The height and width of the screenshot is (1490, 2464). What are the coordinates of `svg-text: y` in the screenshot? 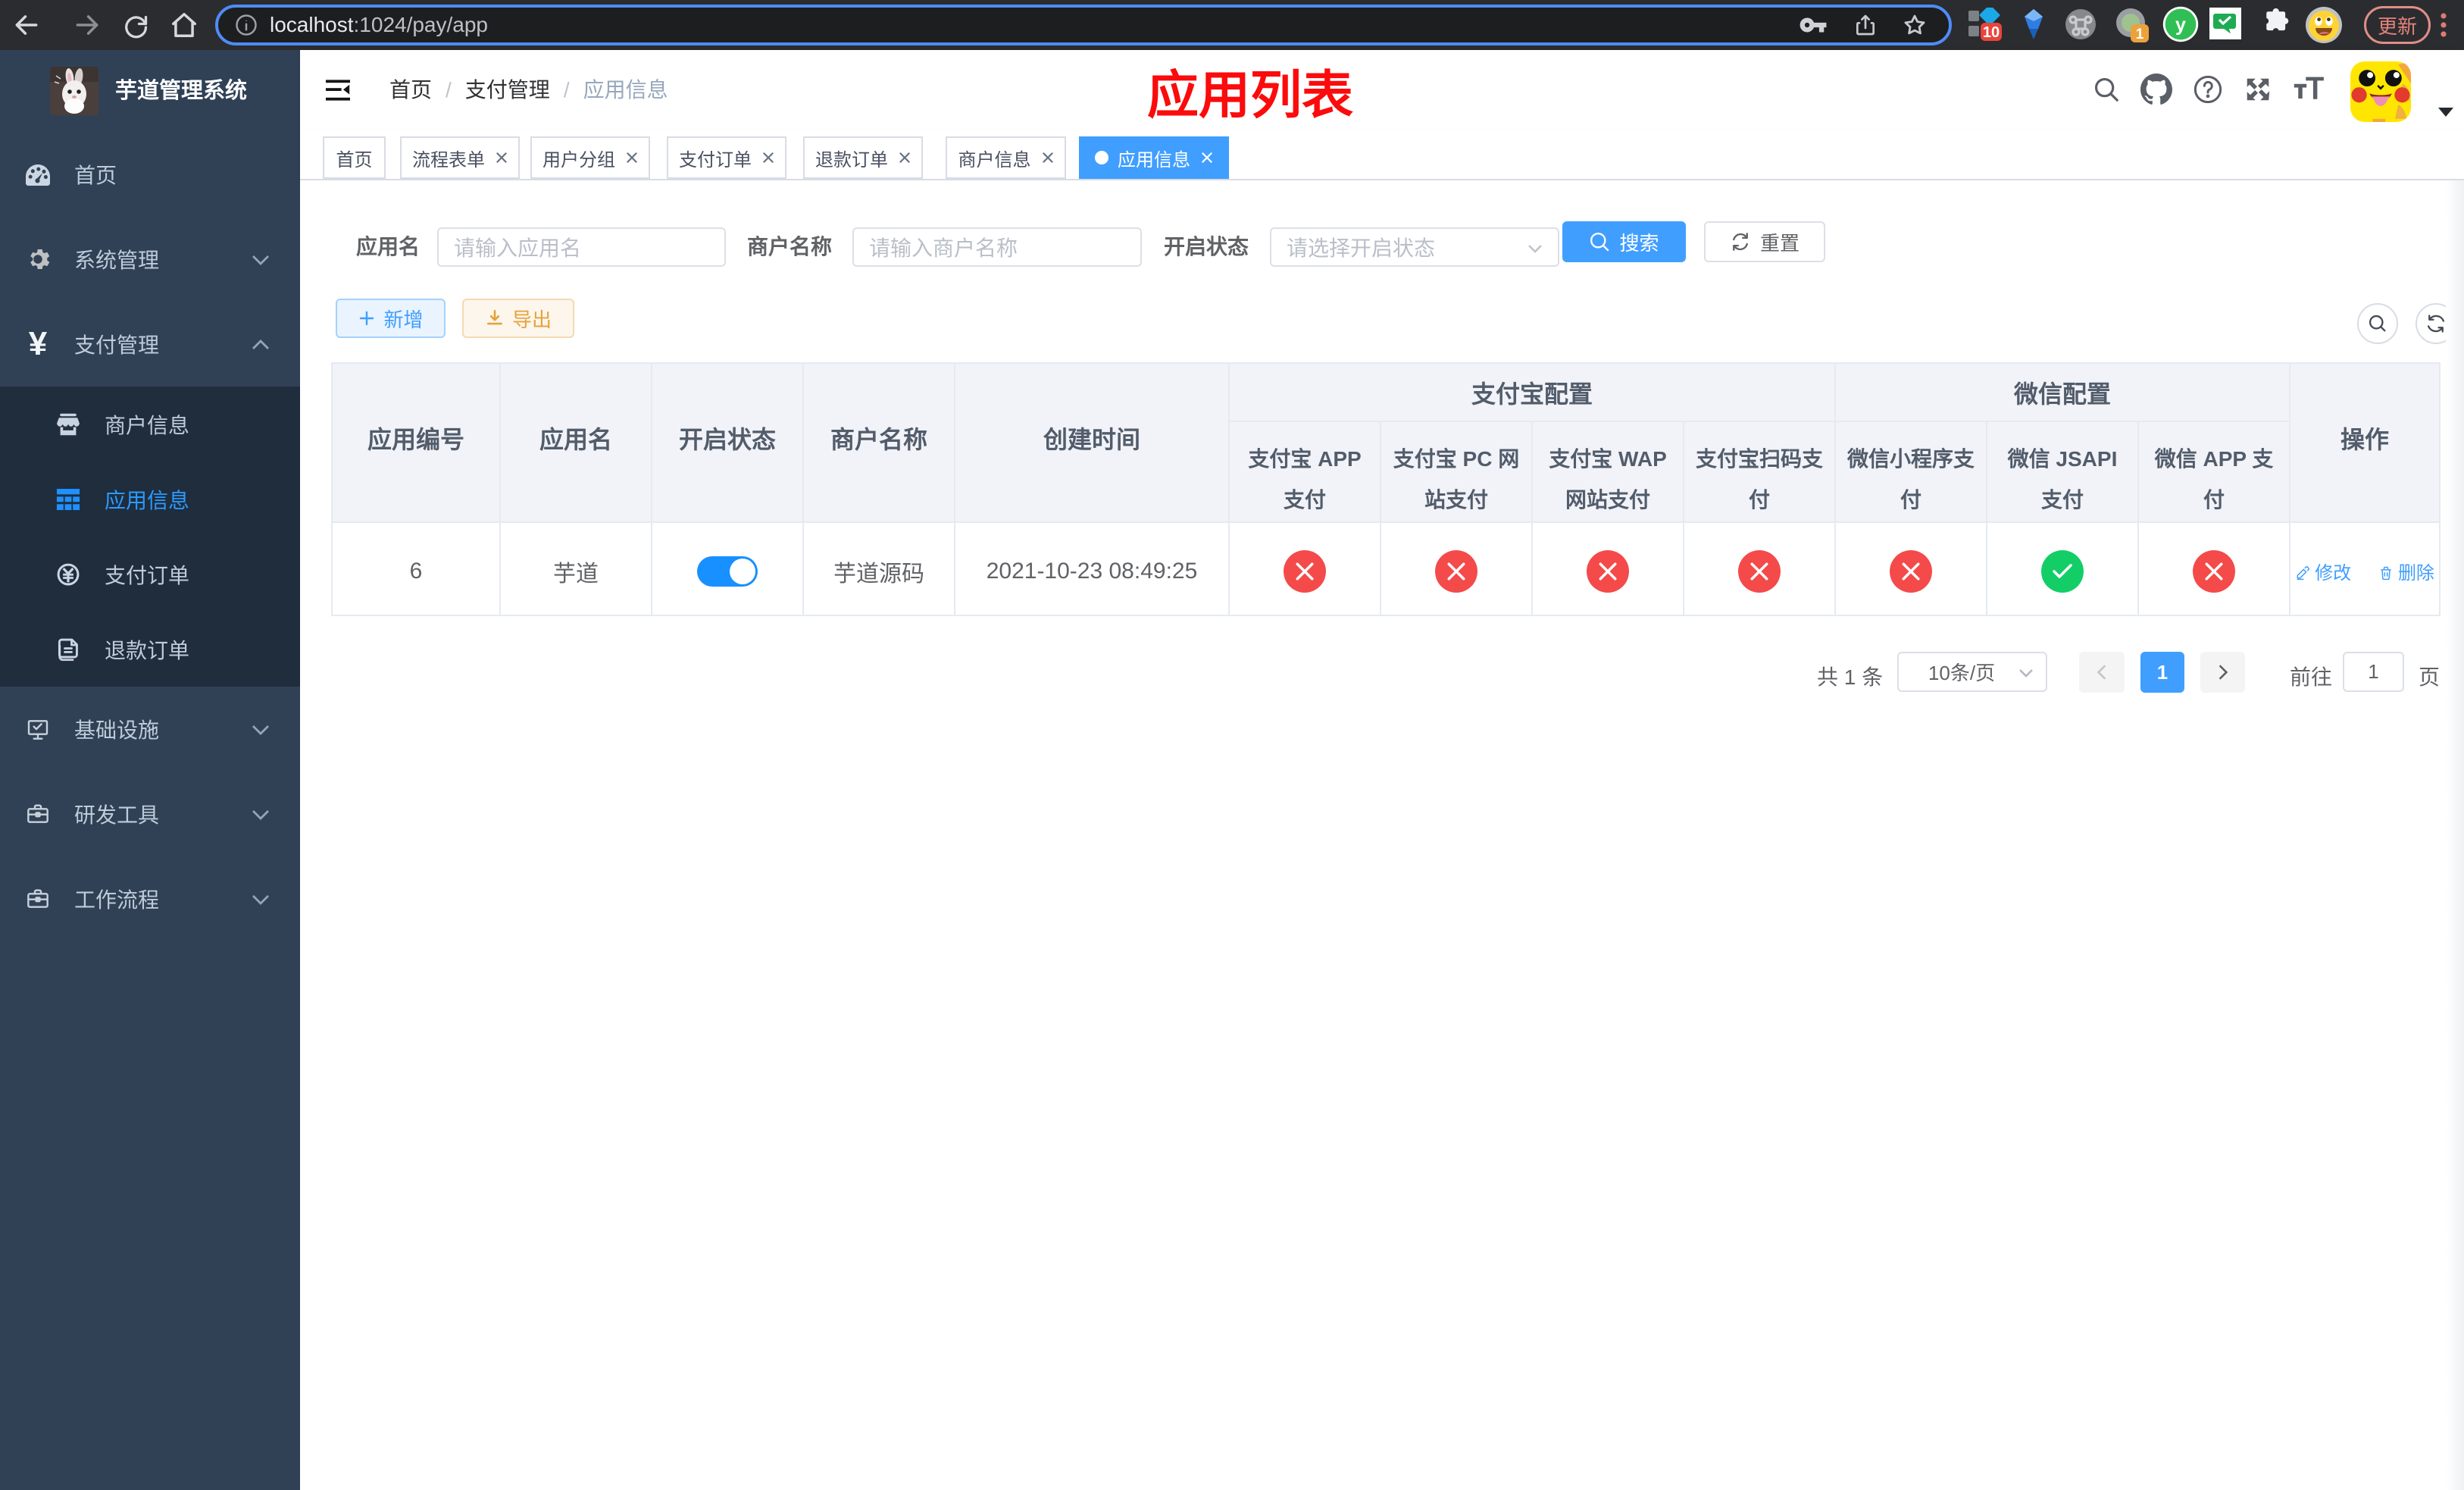 It's located at (2180, 25).